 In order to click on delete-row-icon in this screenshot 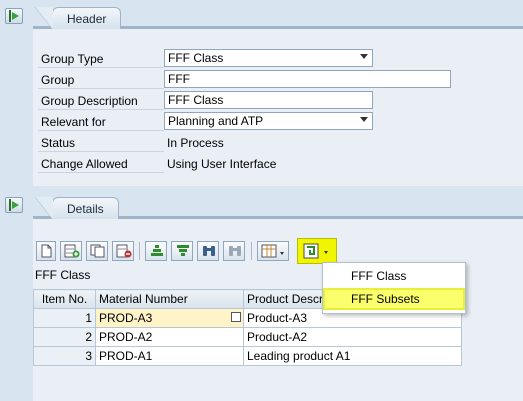, I will do `click(124, 251)`.